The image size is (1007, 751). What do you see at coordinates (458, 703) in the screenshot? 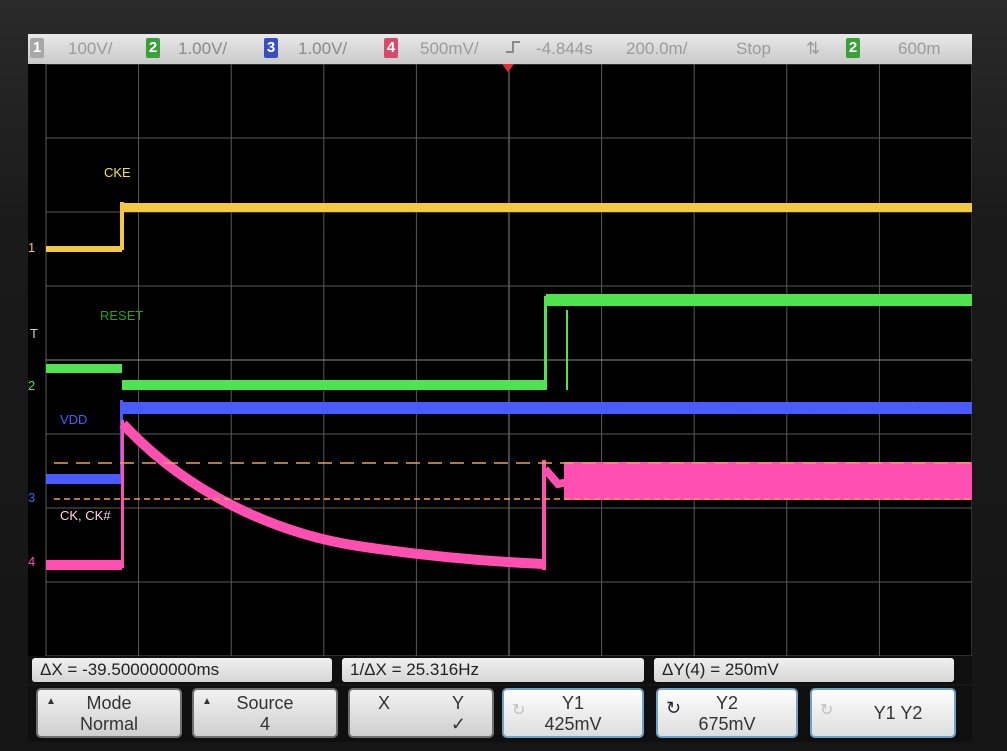
I see `y-label: Y` at bounding box center [458, 703].